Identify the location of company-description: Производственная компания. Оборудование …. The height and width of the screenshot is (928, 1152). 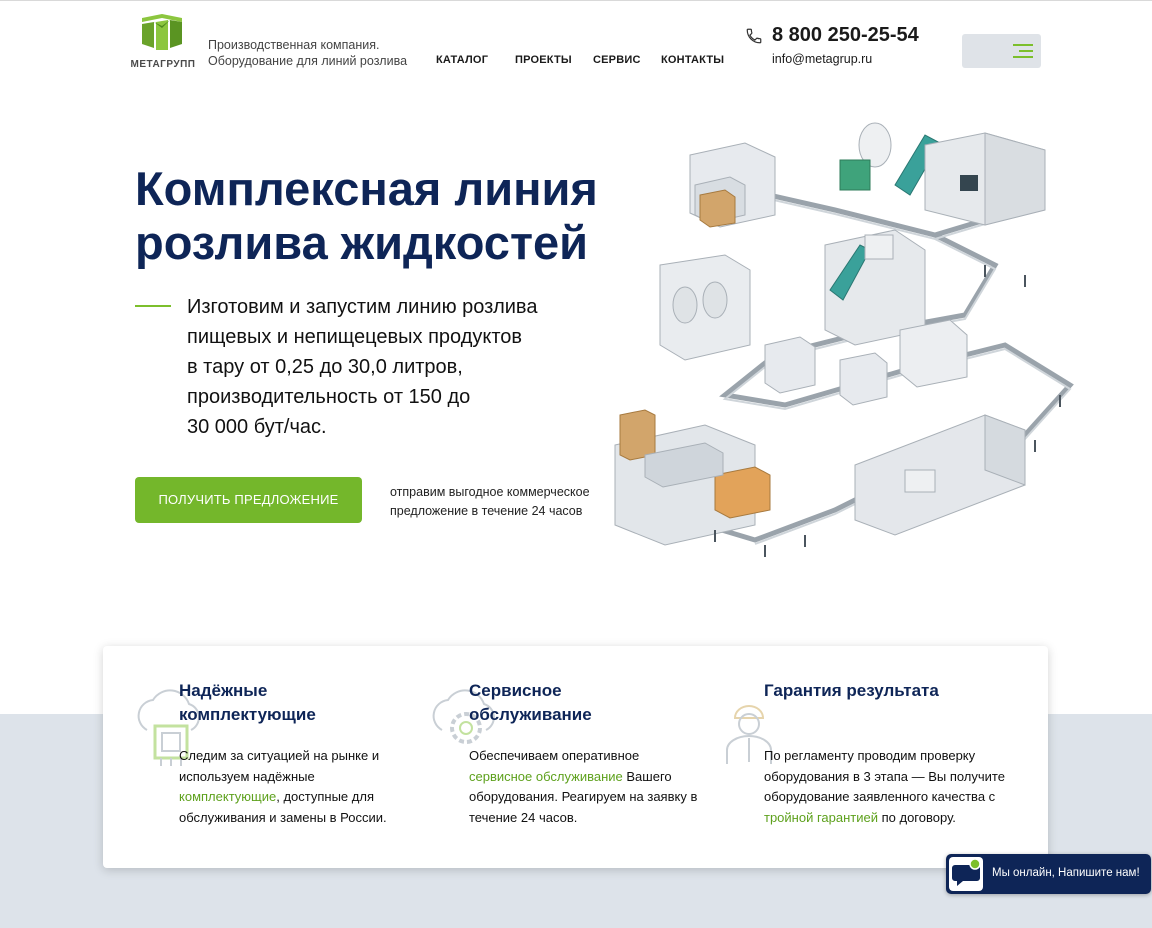
(308, 53).